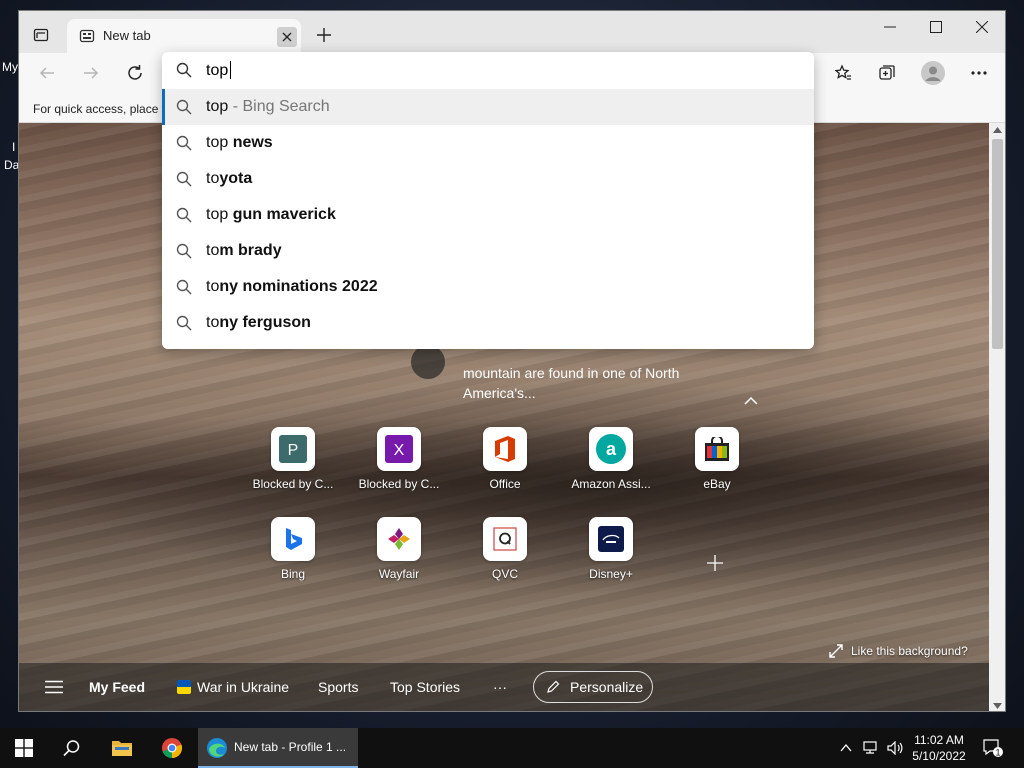  Describe the element at coordinates (993, 748) in the screenshot. I see `action-center-button: 1` at that location.